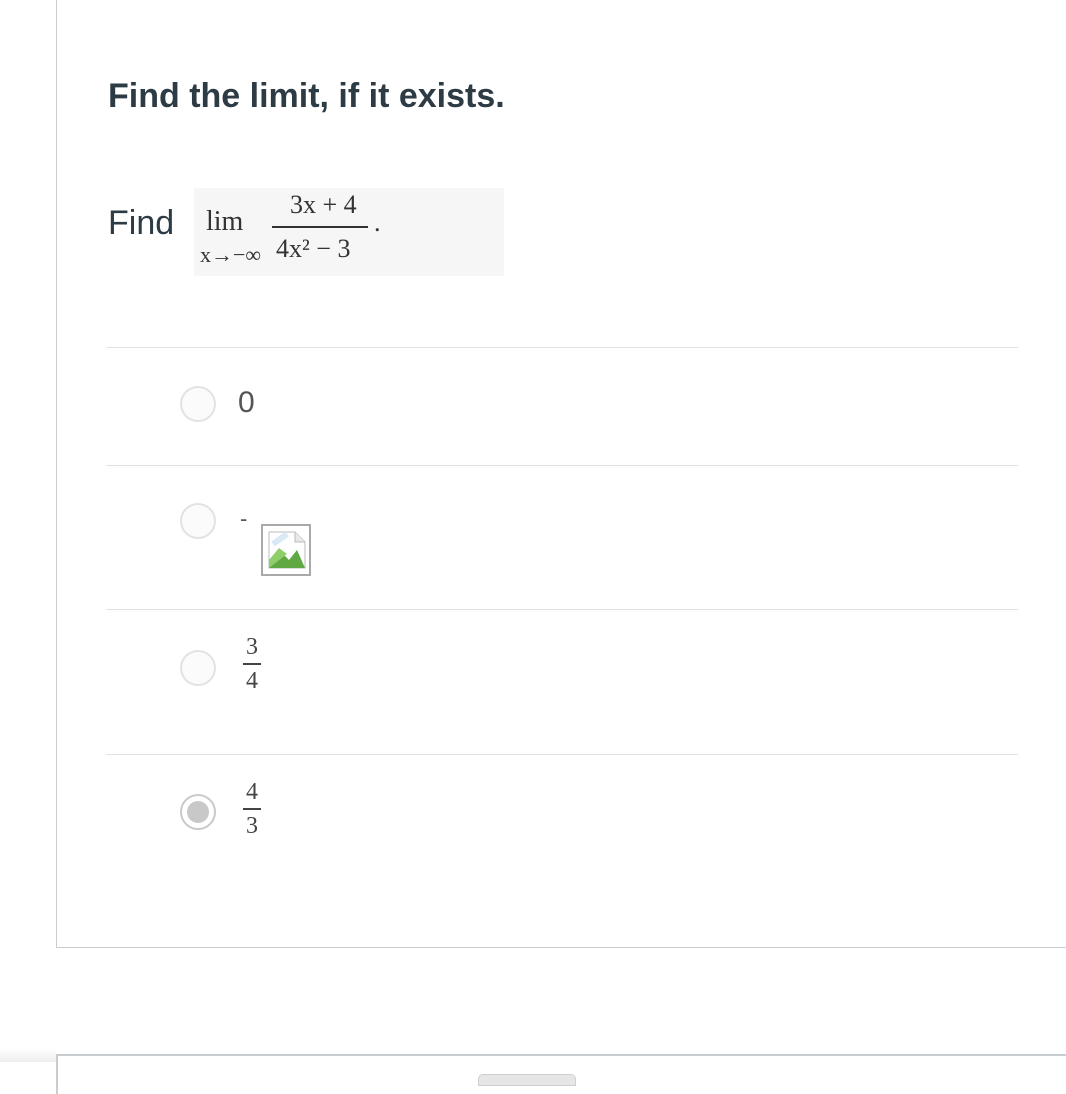 This screenshot has width=1066, height=1094. I want to click on answer-4-fraction: 4 3, so click(252, 809).